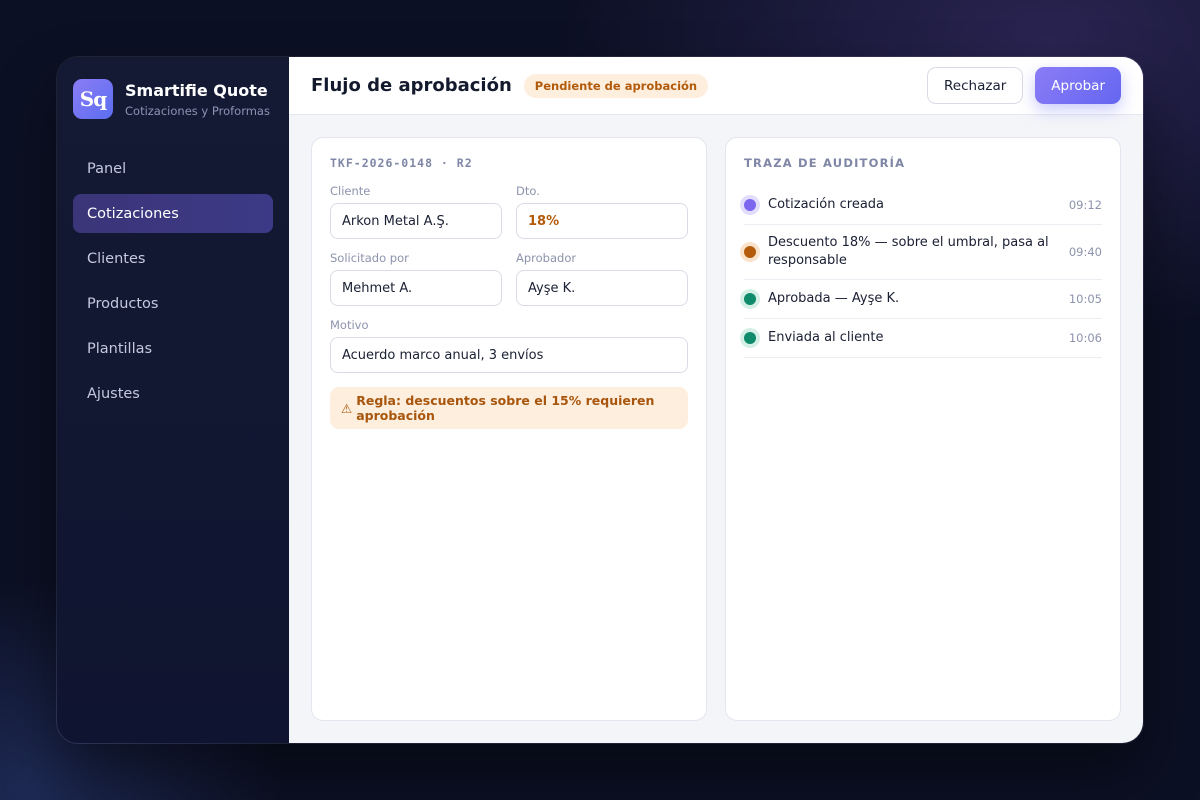 The height and width of the screenshot is (800, 1200). I want to click on audit-event-time: 09:12, so click(1085, 205).